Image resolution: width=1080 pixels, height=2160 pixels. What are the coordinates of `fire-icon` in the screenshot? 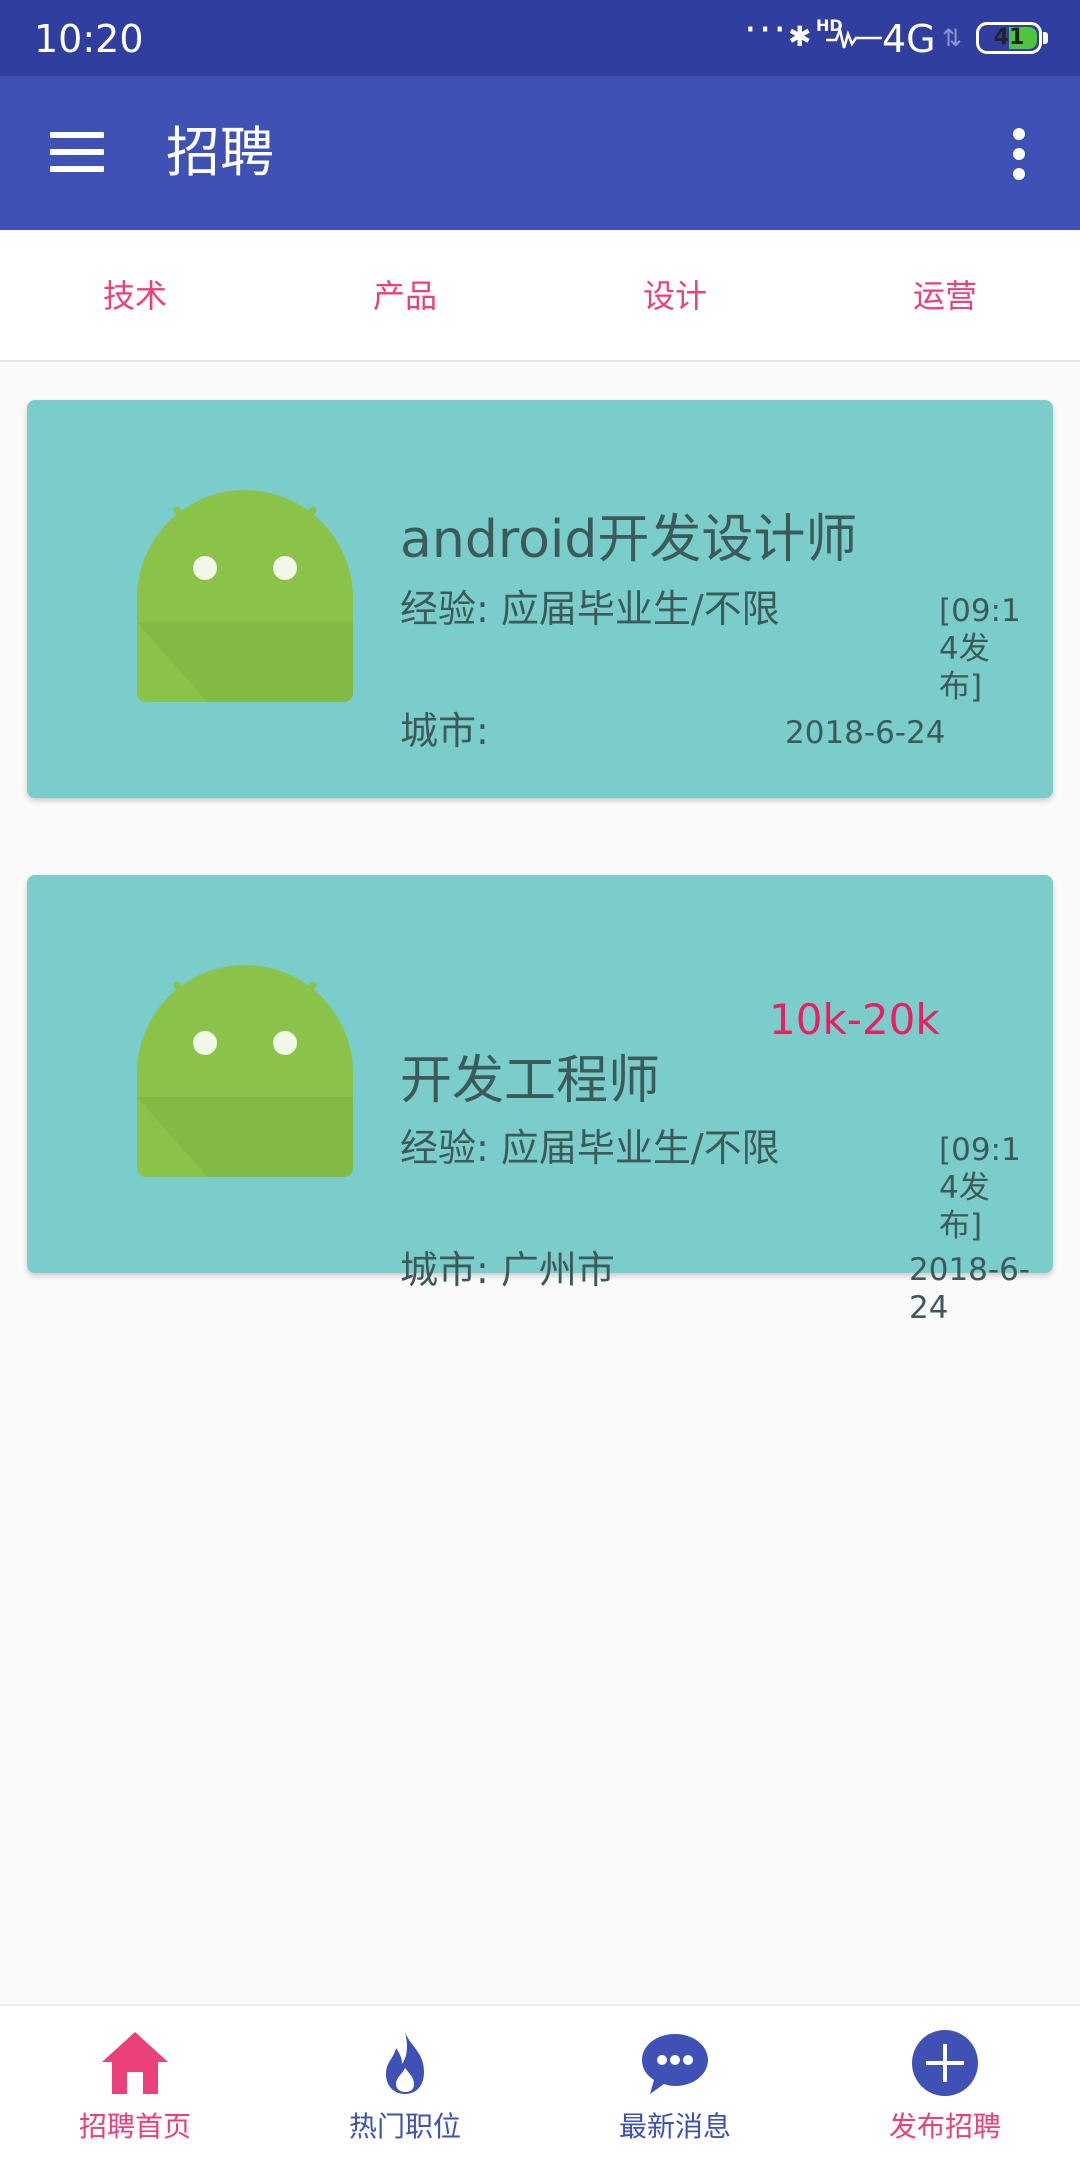 It's located at (405, 2063).